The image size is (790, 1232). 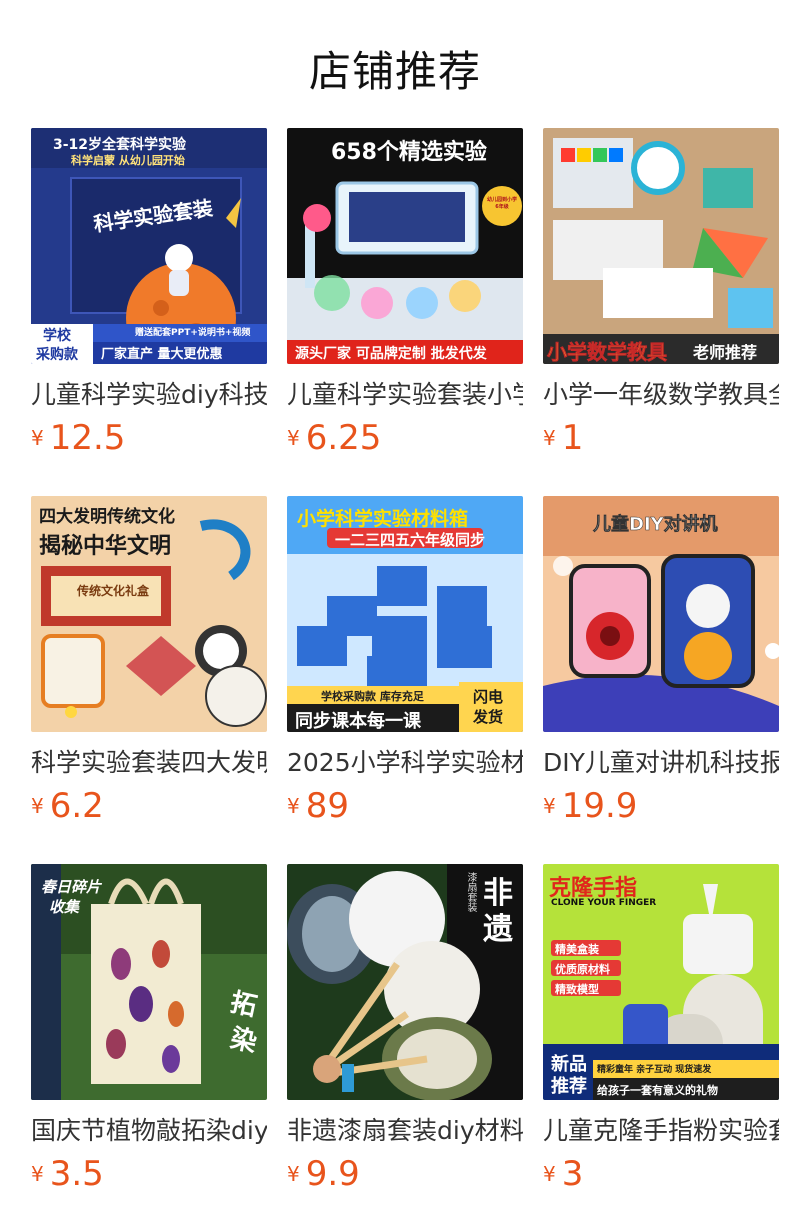 I want to click on image-caption: 精彩童年 亲子互动 现货速发, so click(x=654, y=1070).